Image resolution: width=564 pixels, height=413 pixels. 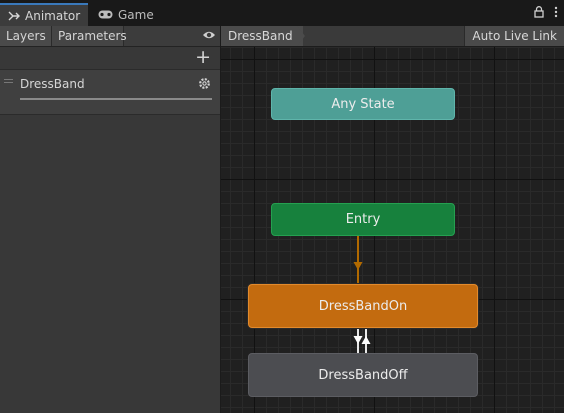 What do you see at coordinates (89, 36) in the screenshot?
I see `tab-parameters: Parameters` at bounding box center [89, 36].